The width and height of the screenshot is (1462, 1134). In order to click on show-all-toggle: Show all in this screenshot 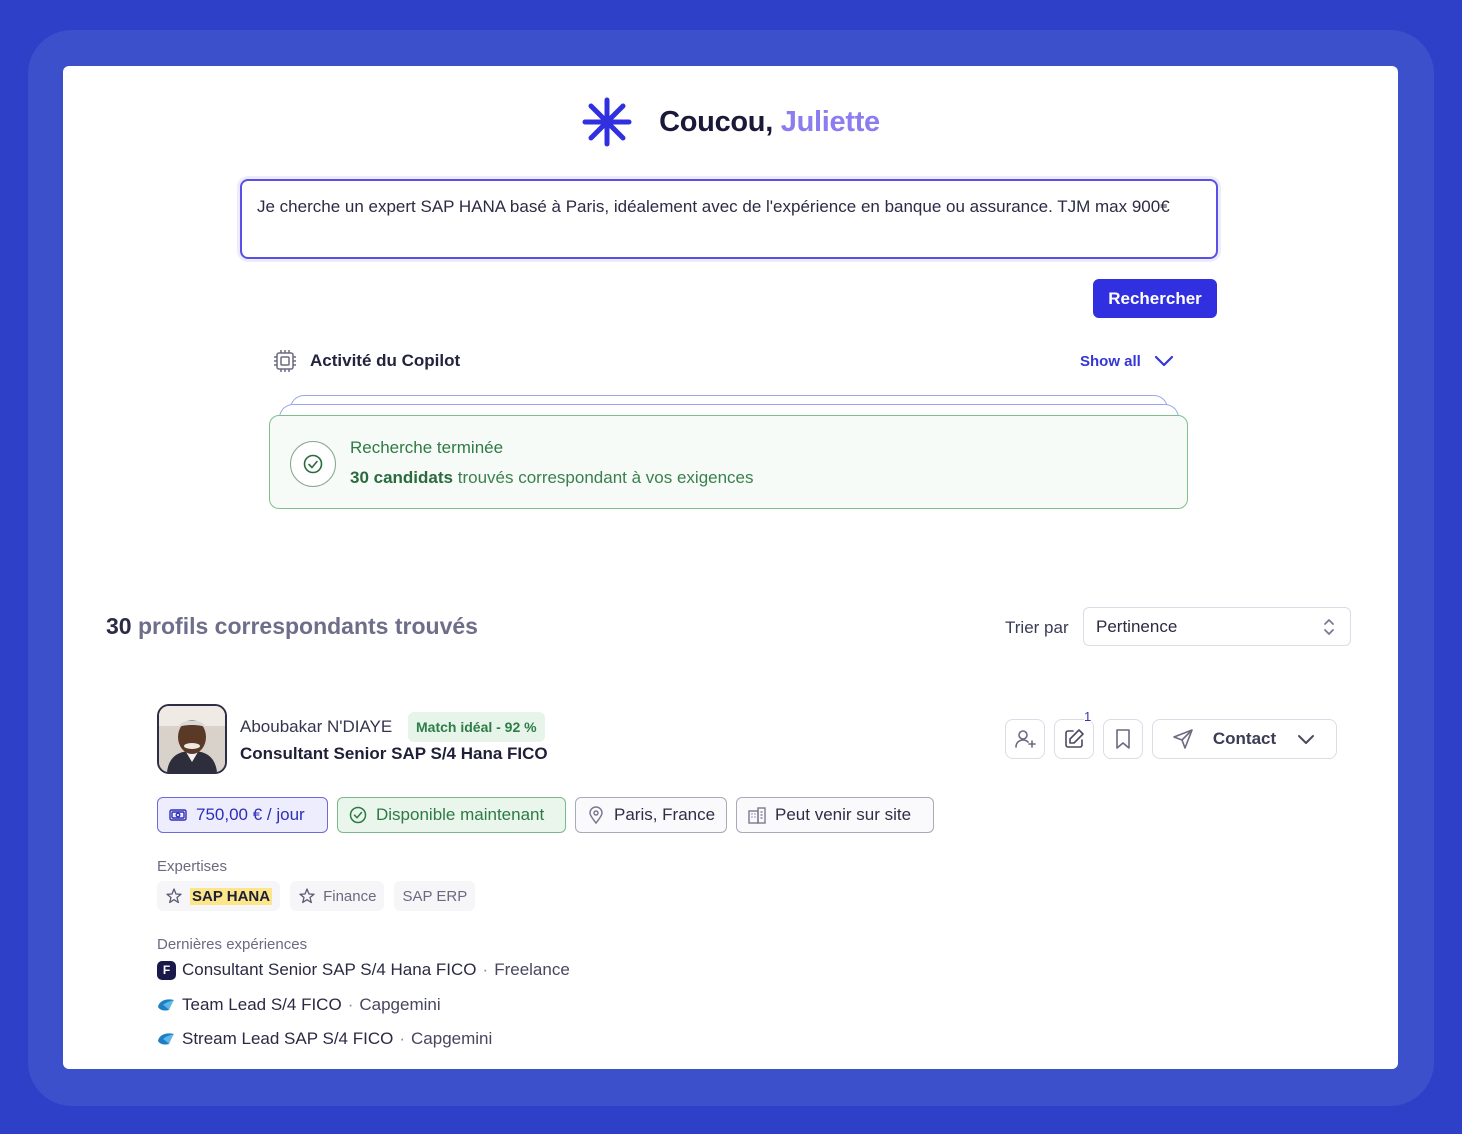, I will do `click(1127, 361)`.